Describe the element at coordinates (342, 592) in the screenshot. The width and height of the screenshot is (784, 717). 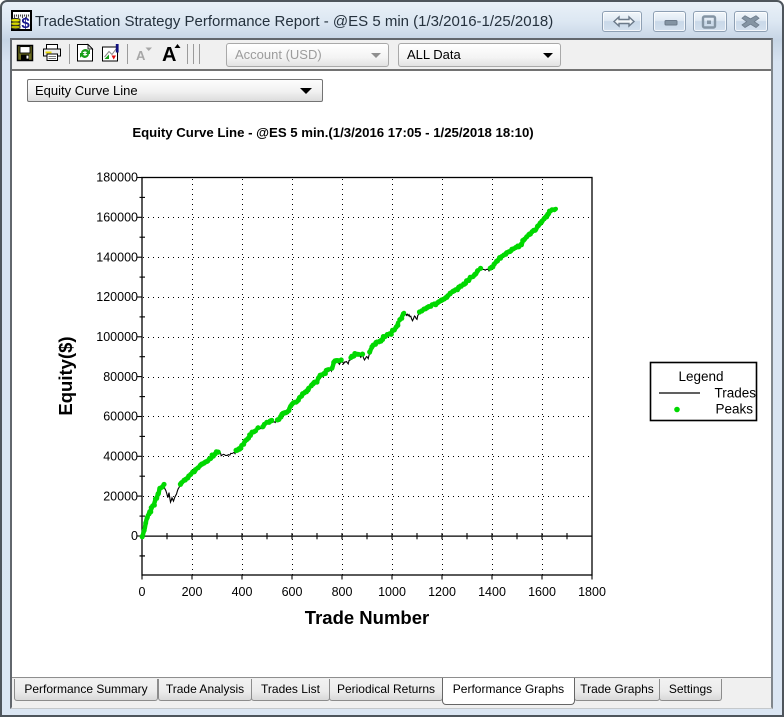
I see `svg-text: 800` at that location.